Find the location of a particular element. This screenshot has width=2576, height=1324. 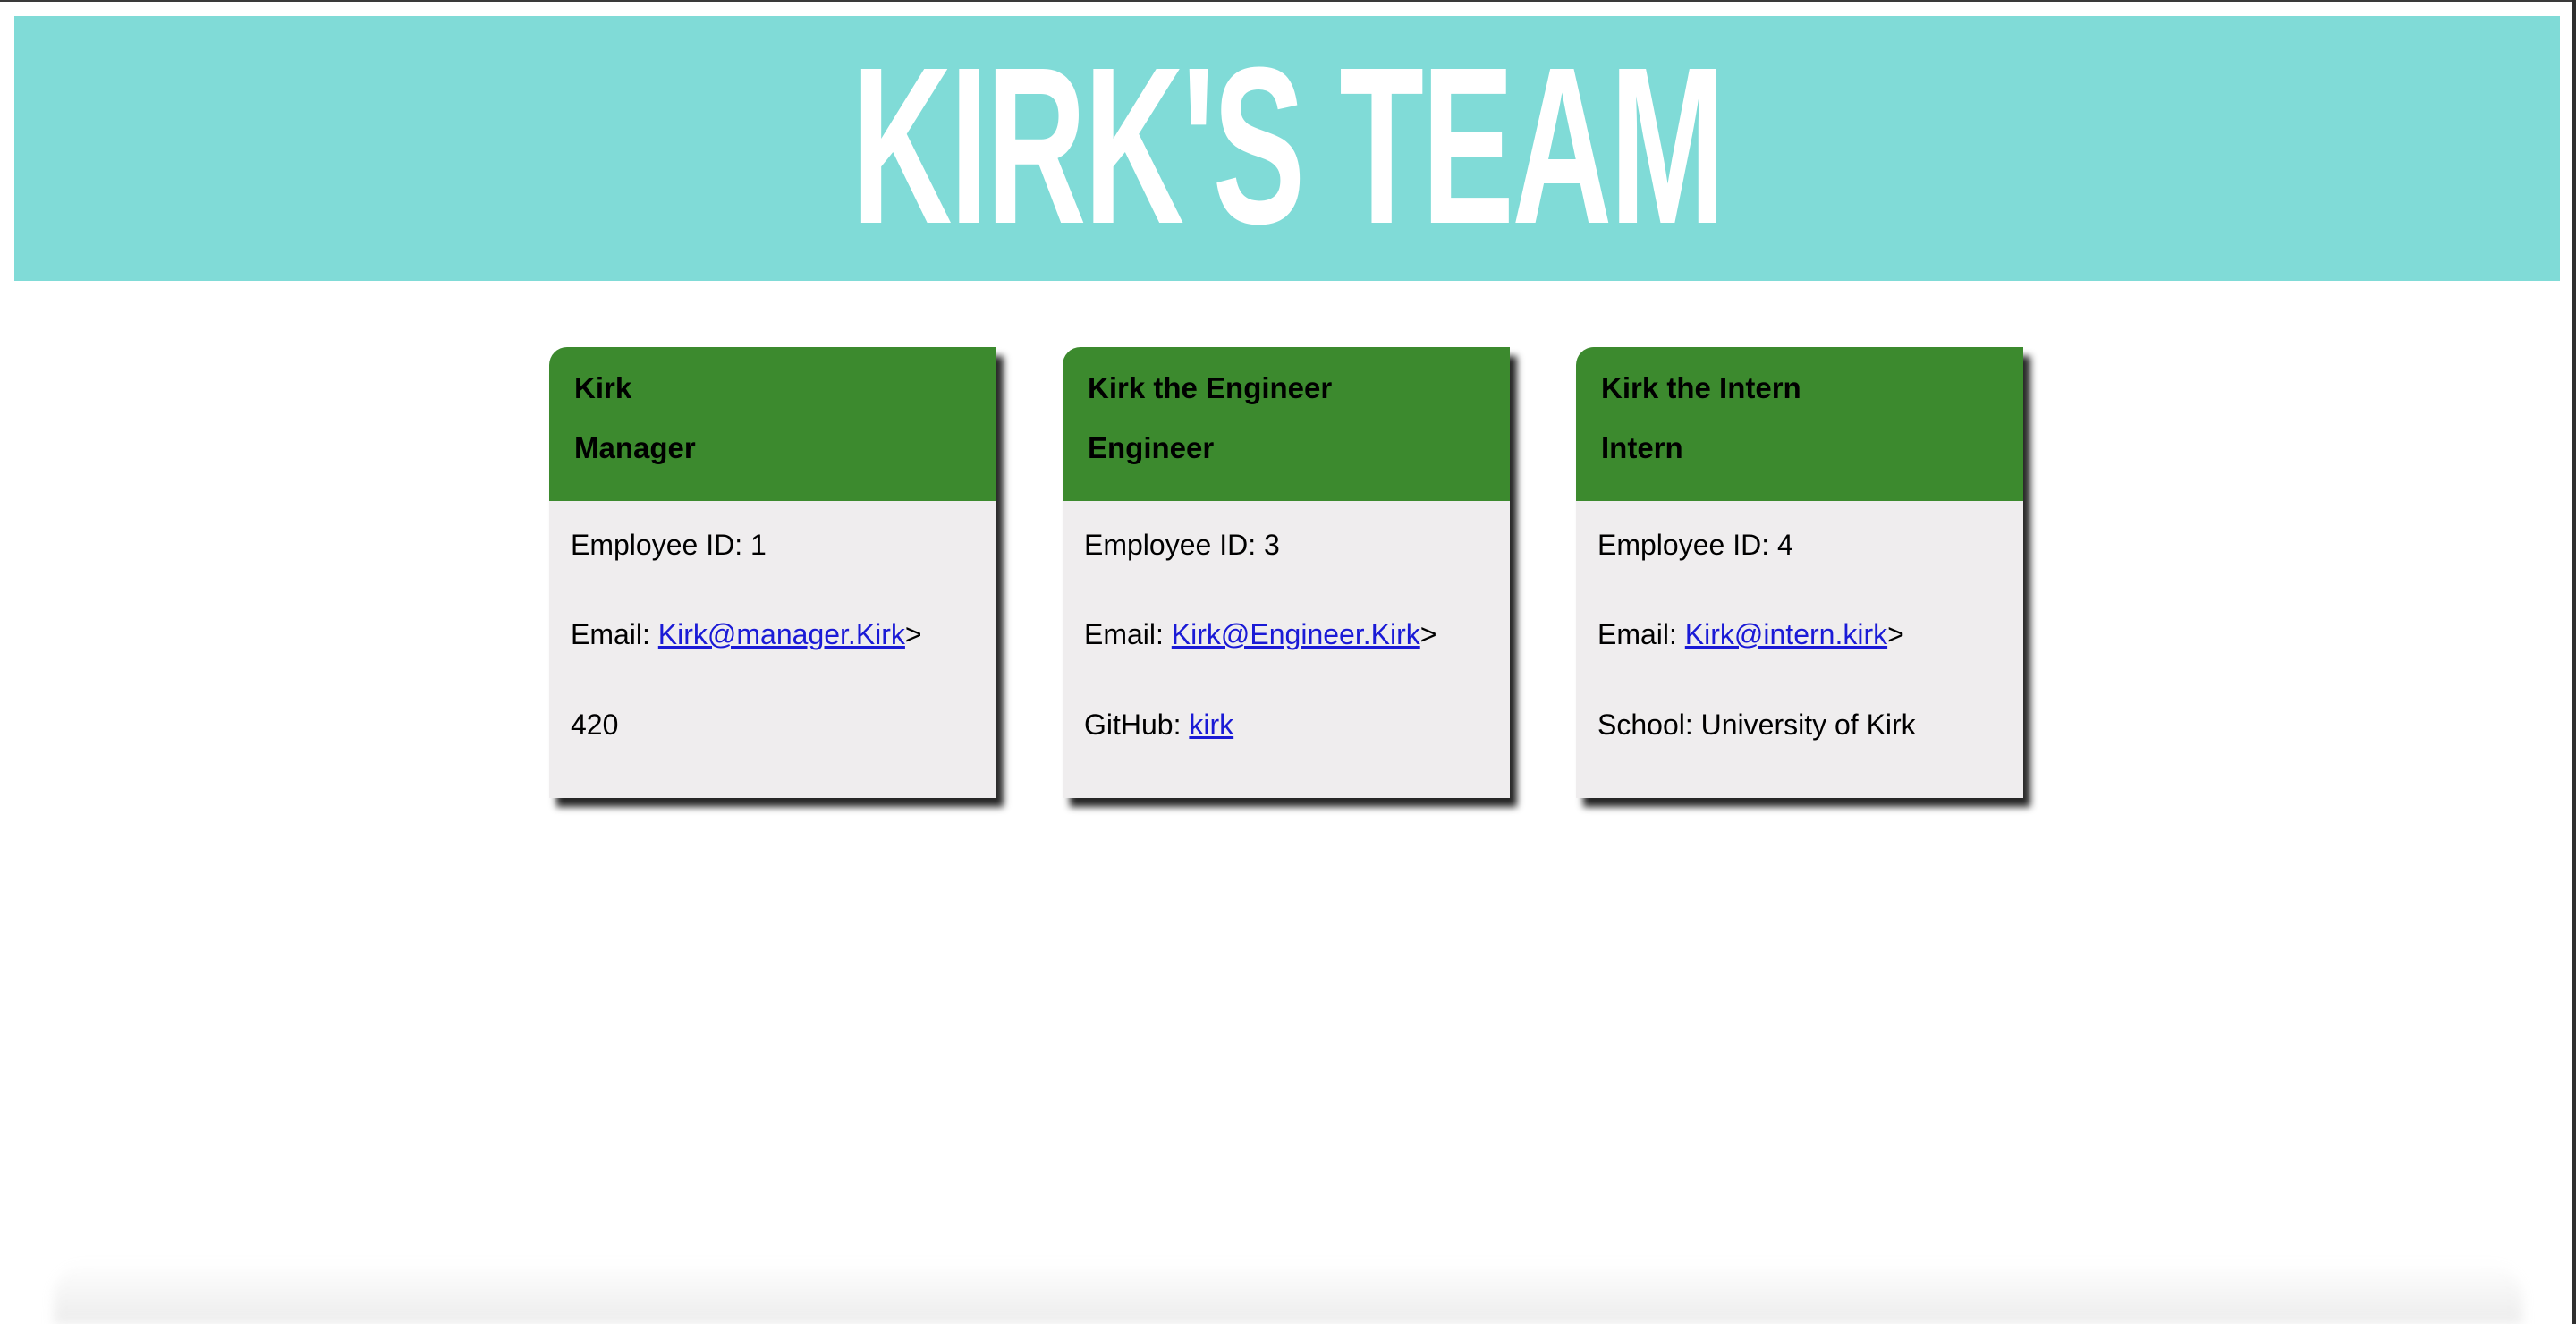

email-link: Kirk@Engineer.Kirk is located at coordinates (1296, 634).